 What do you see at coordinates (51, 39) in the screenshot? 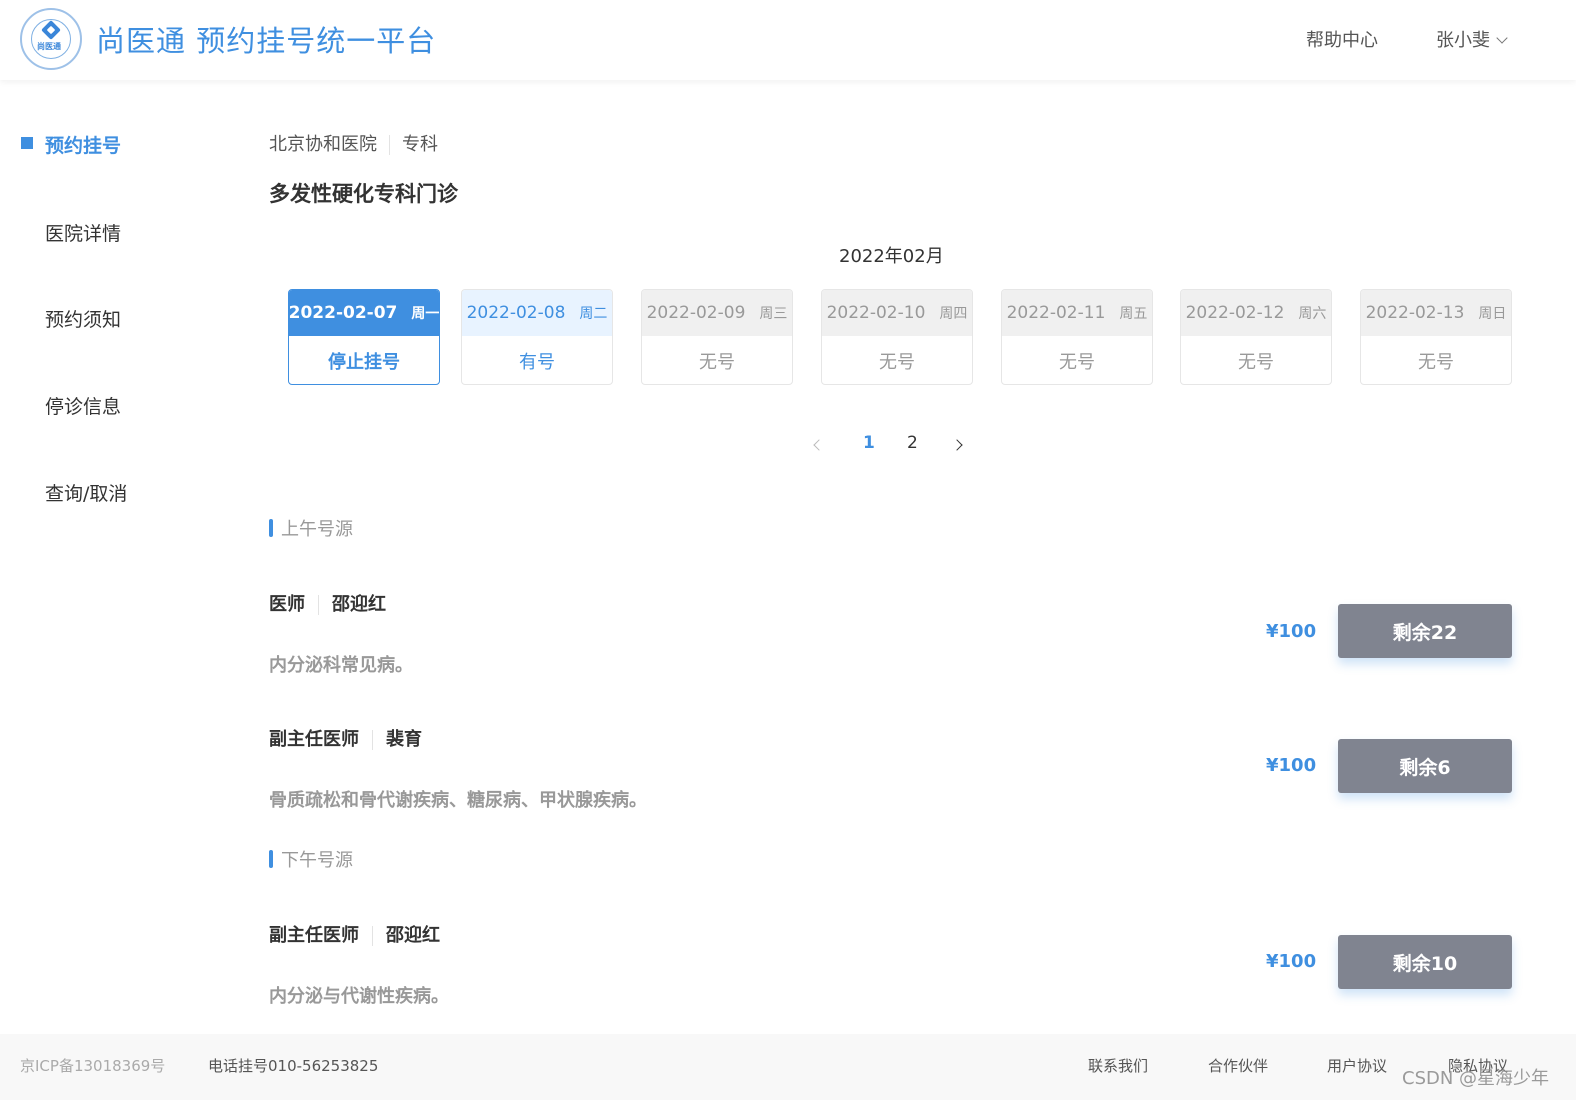
I see `logo: 尚医通` at bounding box center [51, 39].